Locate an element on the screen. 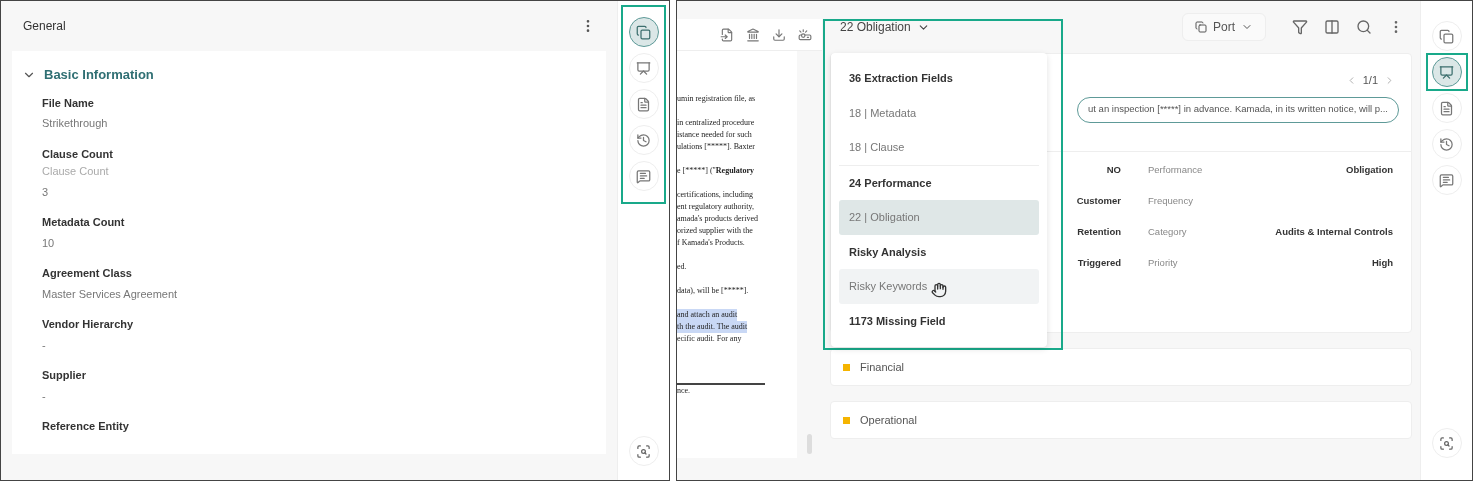 This screenshot has width=1473, height=482. field-label: Metadata Count is located at coordinates (84, 222).